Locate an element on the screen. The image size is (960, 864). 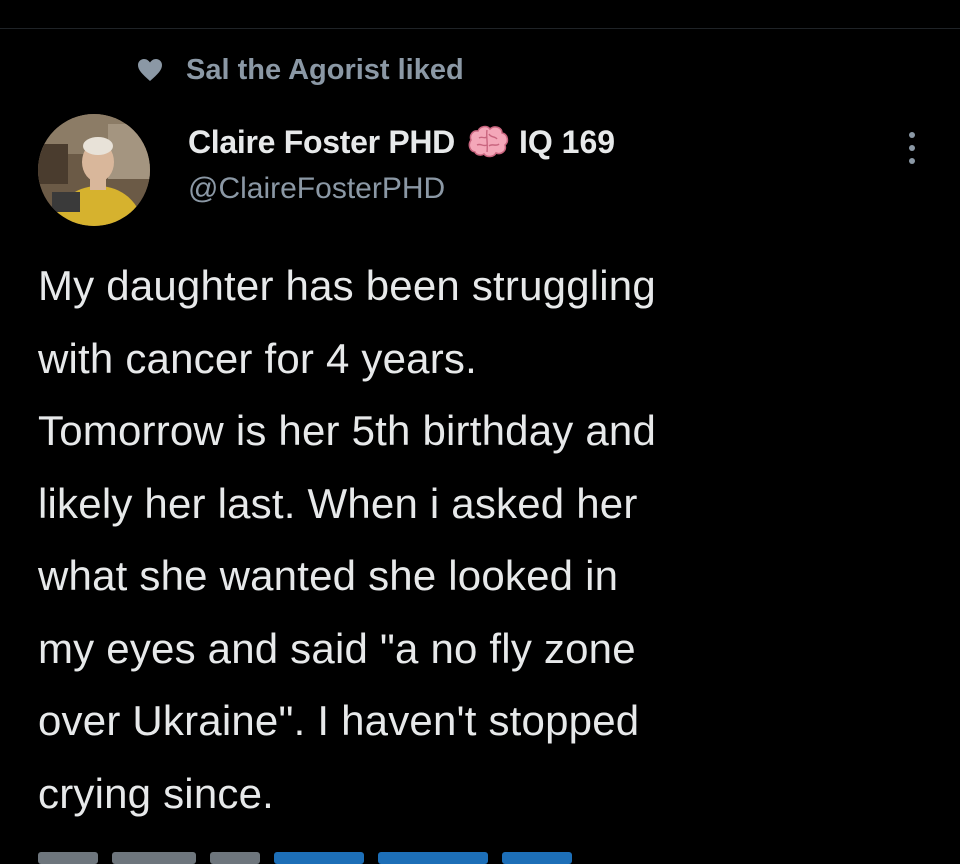
tweet-footer-cropped is located at coordinates (398, 858).